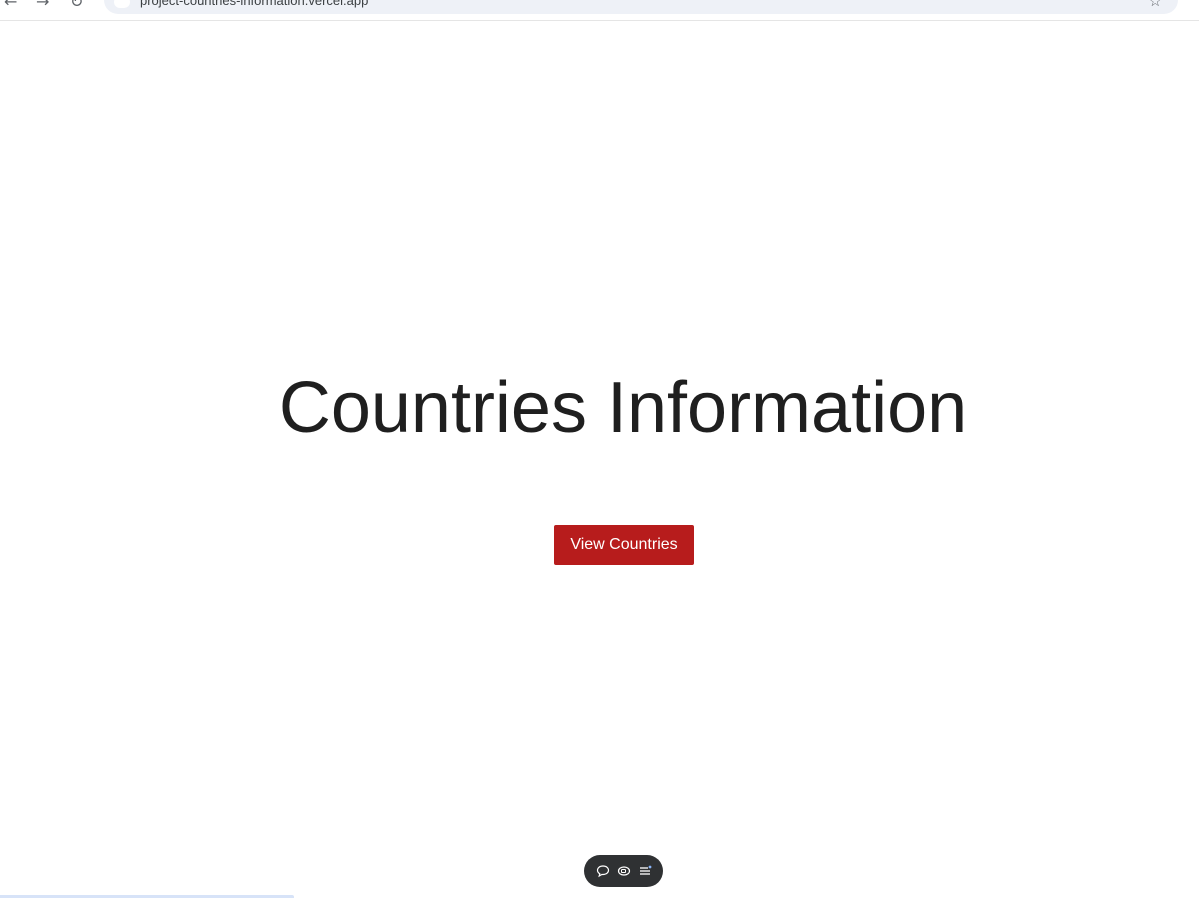  Describe the element at coordinates (603, 871) in the screenshot. I see `comment-icon` at that location.